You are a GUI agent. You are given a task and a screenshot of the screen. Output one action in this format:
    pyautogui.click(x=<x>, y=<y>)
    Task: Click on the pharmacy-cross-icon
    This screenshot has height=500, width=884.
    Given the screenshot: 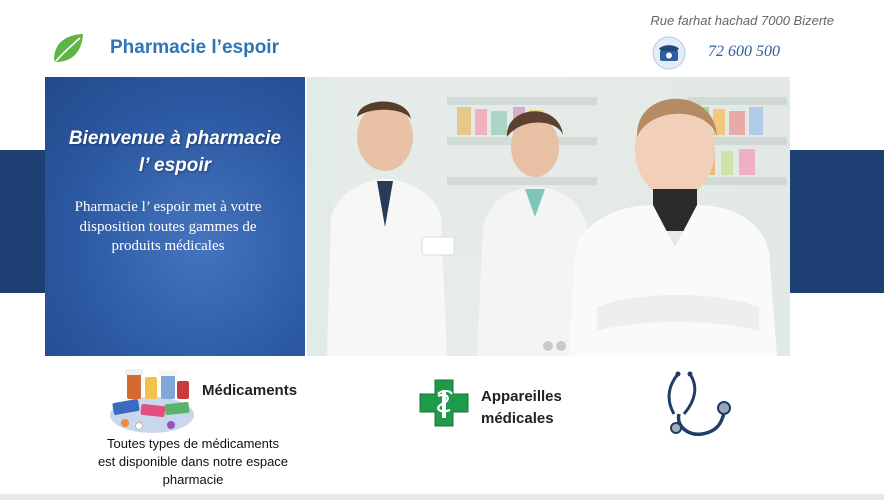 What is the action you would take?
    pyautogui.click(x=444, y=403)
    